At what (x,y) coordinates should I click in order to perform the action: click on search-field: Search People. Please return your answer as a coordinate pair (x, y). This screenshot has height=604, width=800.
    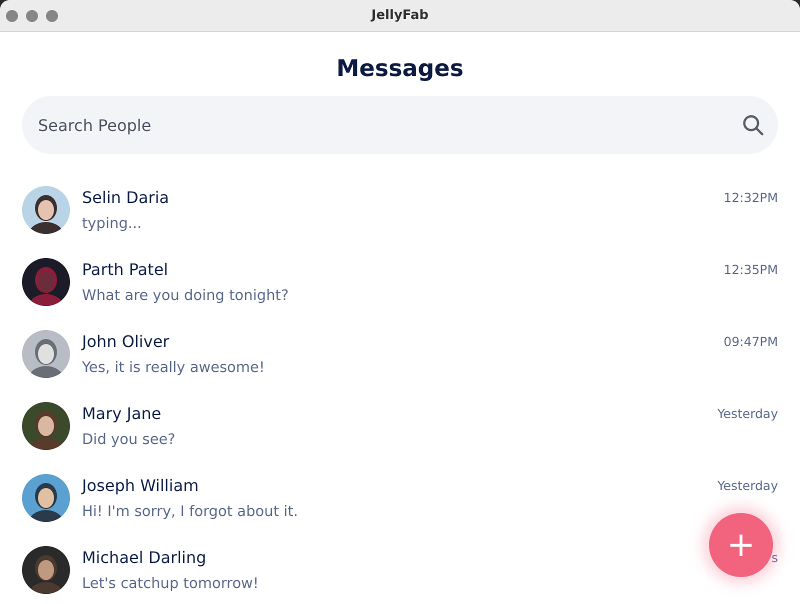
    Looking at the image, I should click on (400, 125).